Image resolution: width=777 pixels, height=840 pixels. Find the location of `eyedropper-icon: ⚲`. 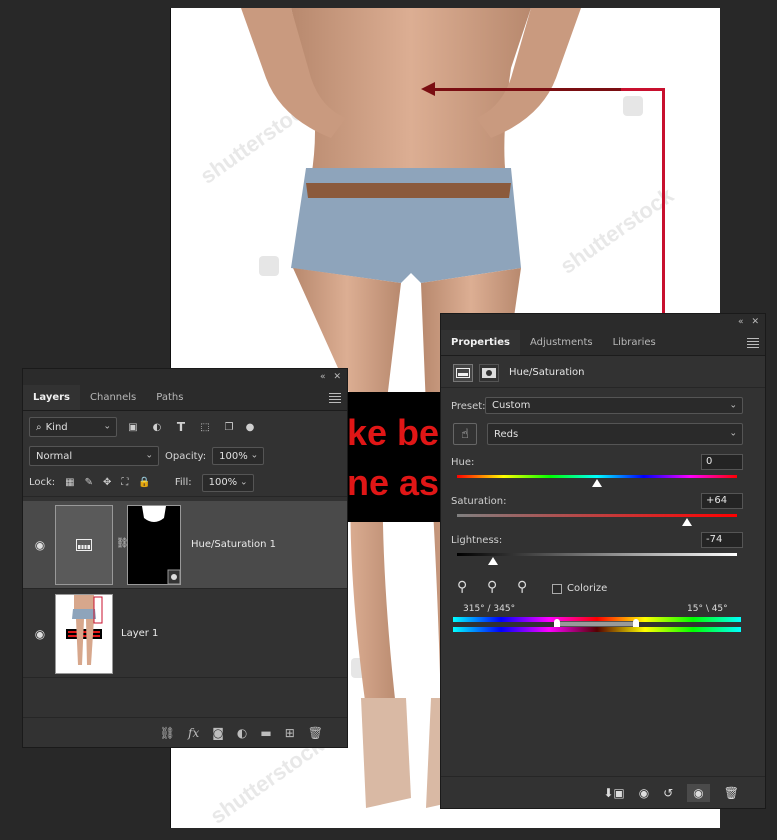

eyedropper-icon: ⚲ is located at coordinates (462, 587).